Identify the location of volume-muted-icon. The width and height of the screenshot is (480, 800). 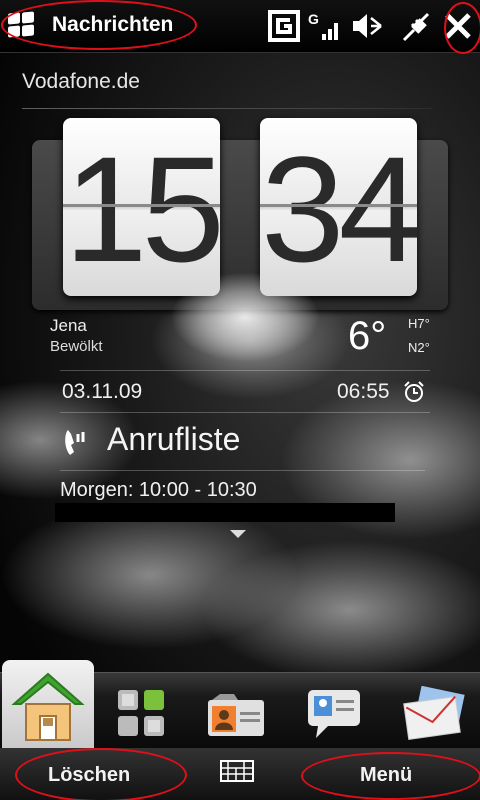
(367, 26).